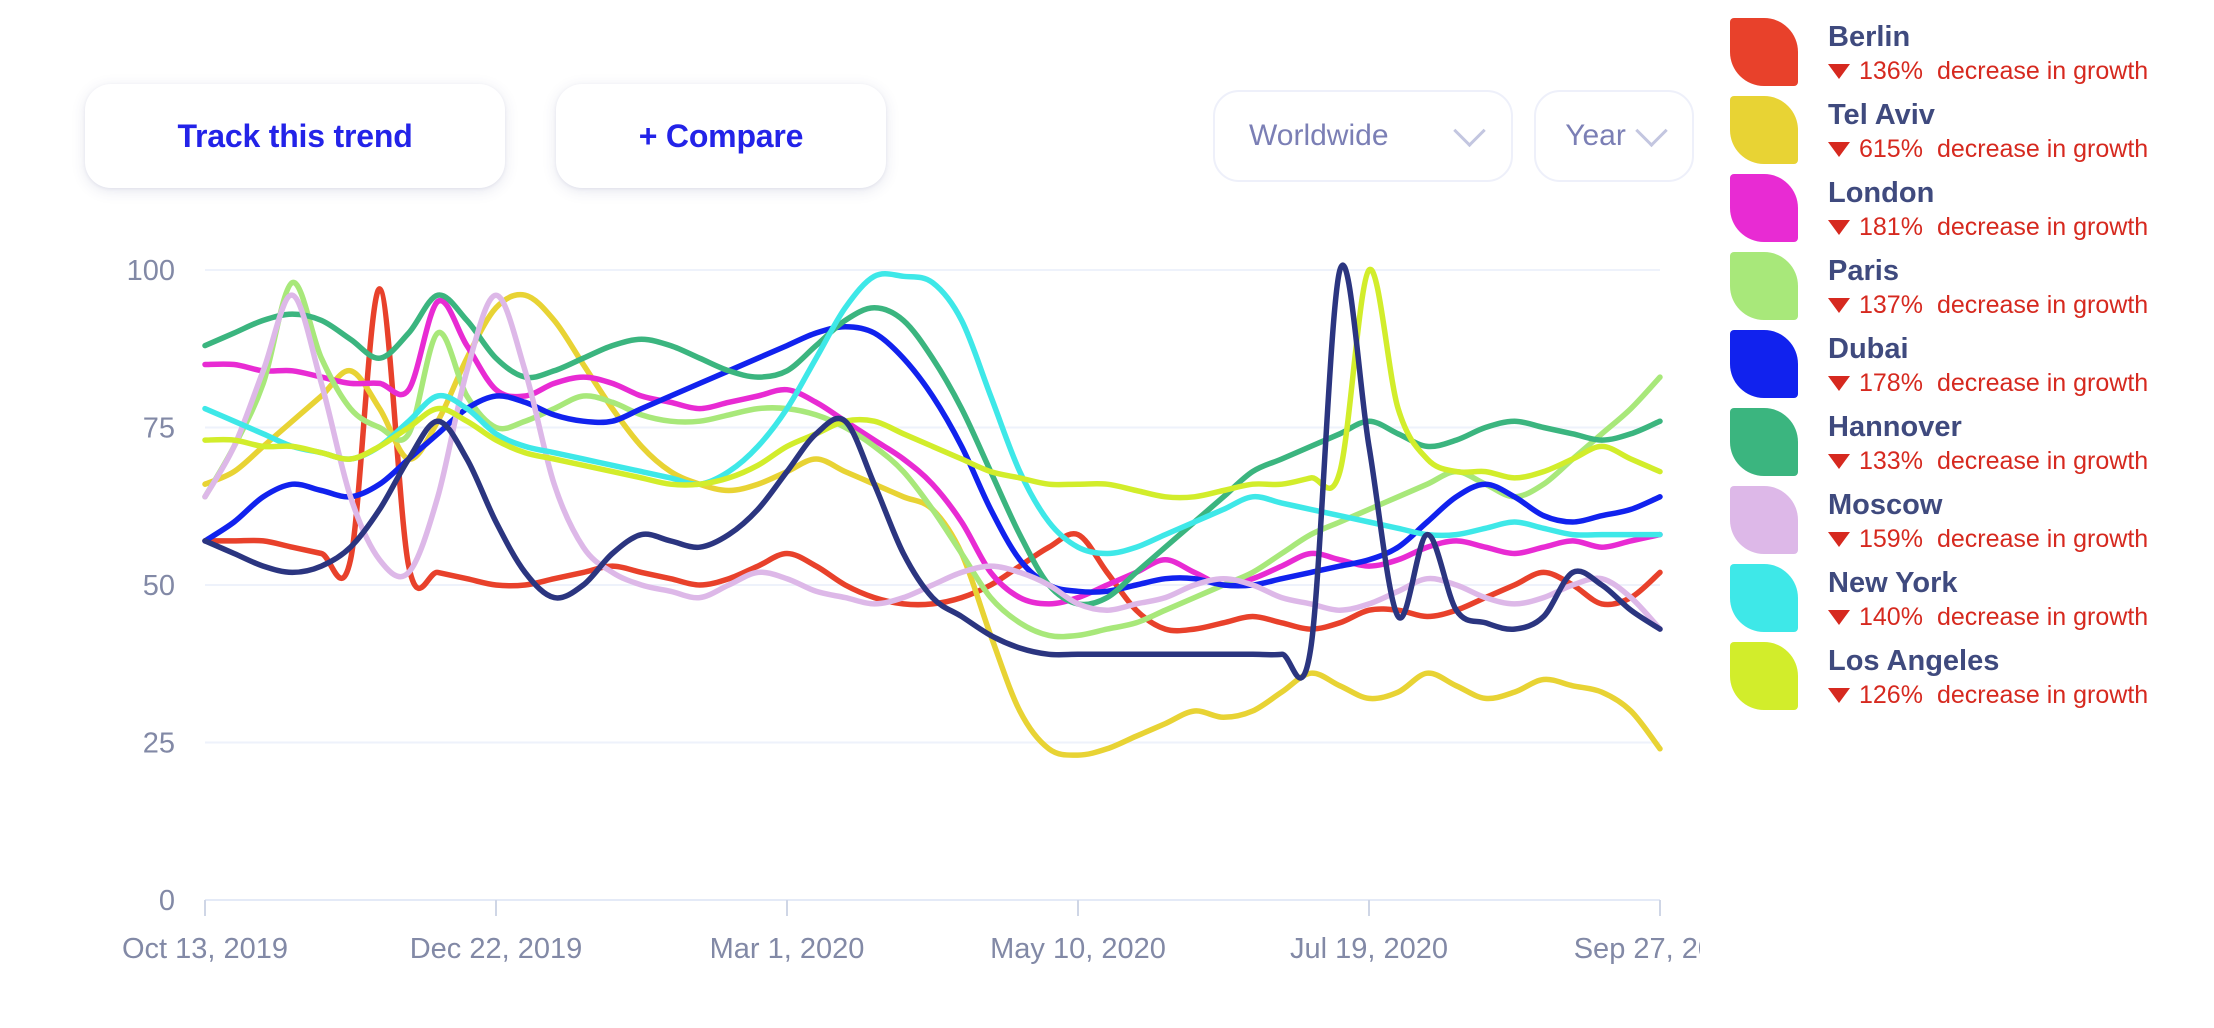 Image resolution: width=2214 pixels, height=1028 pixels. I want to click on y-axis-tick-label: 25, so click(159, 744).